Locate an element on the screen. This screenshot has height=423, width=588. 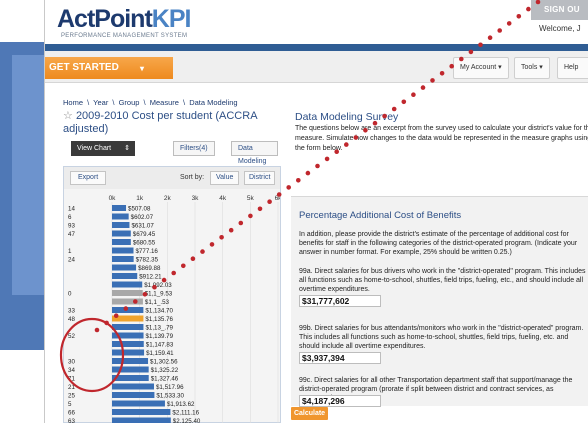
sort-value-button: Value is located at coordinates (225, 178).